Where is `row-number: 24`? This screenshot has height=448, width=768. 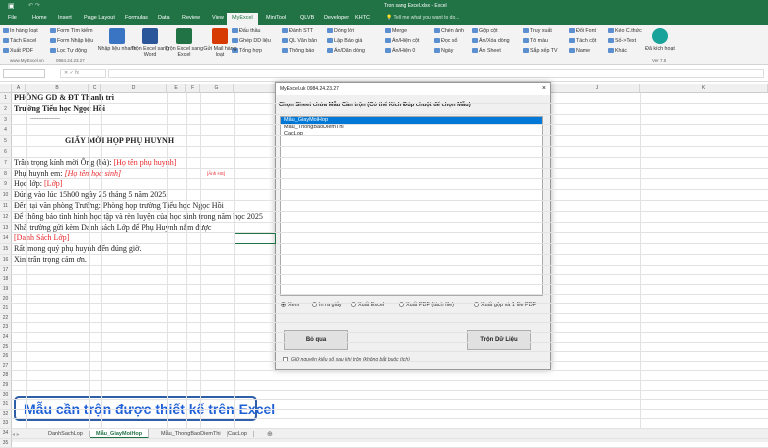 row-number: 24 is located at coordinates (6, 337).